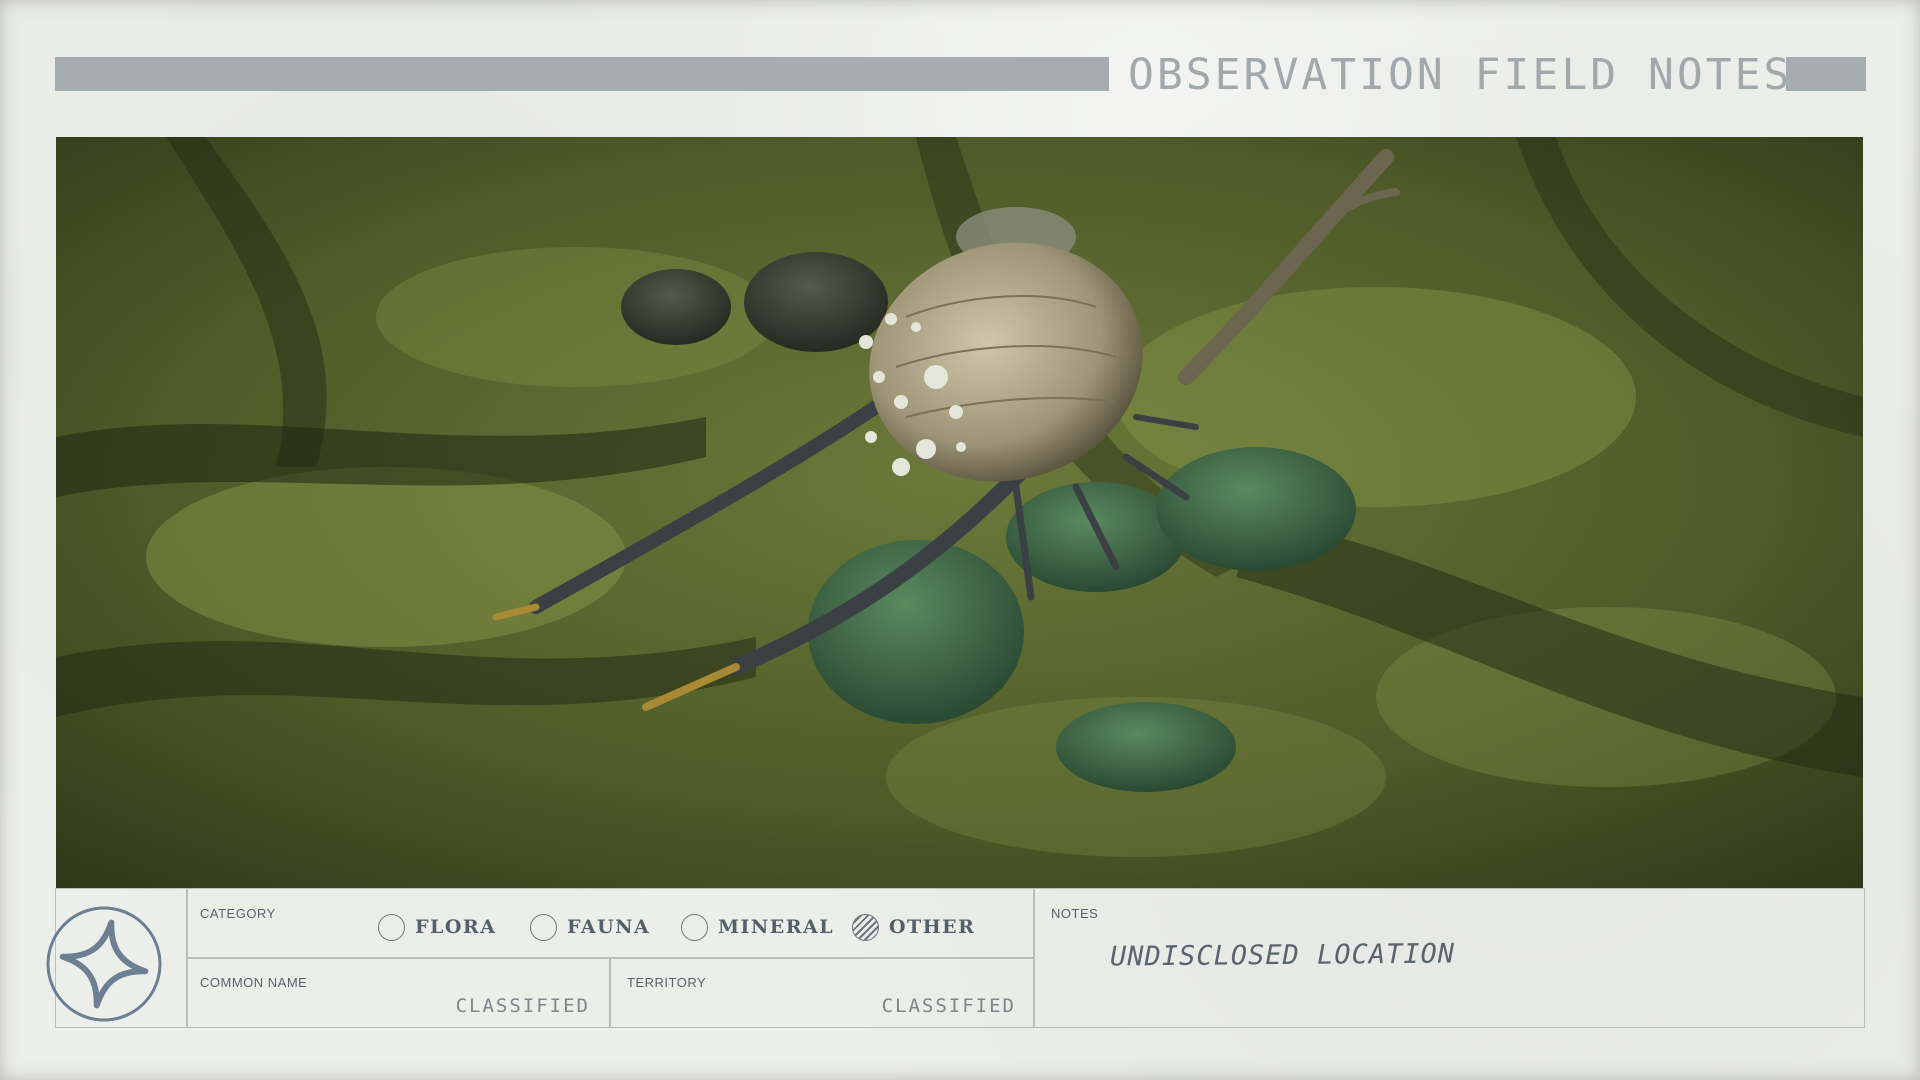 This screenshot has width=1920, height=1080. What do you see at coordinates (932, 927) in the screenshot?
I see `category-option-label: OTHER` at bounding box center [932, 927].